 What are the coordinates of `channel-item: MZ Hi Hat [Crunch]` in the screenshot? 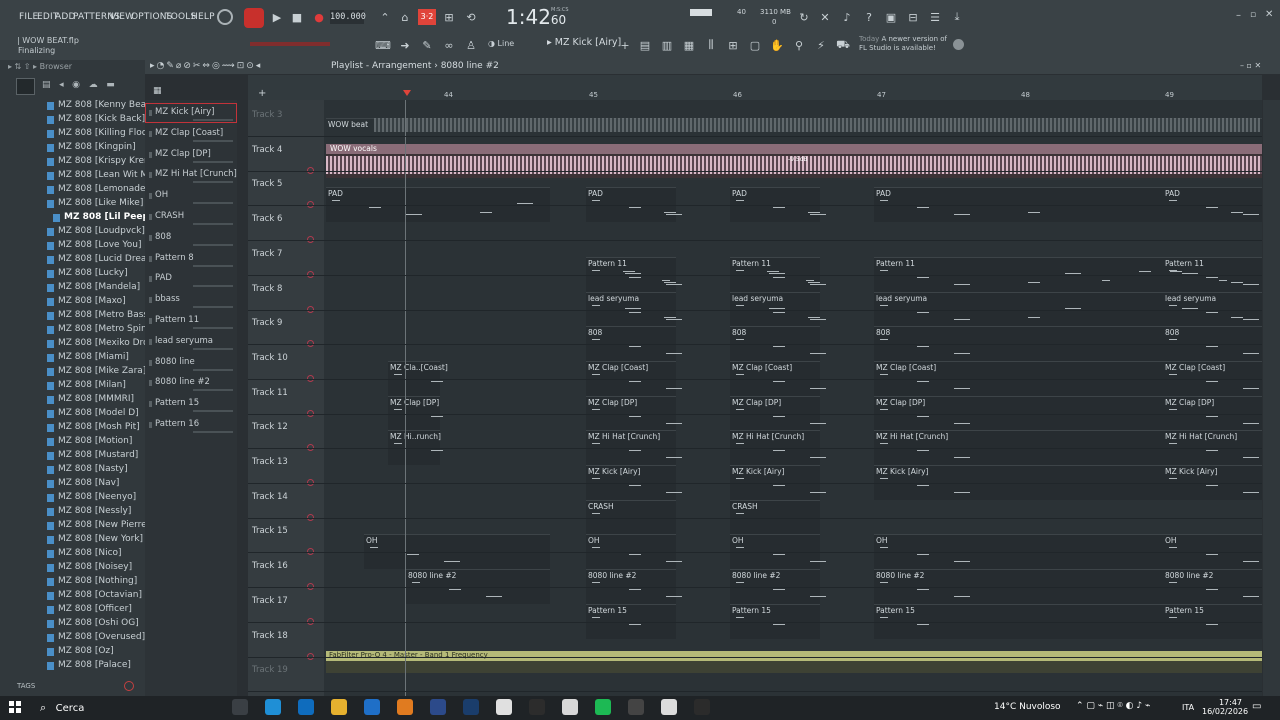 It's located at (193, 175).